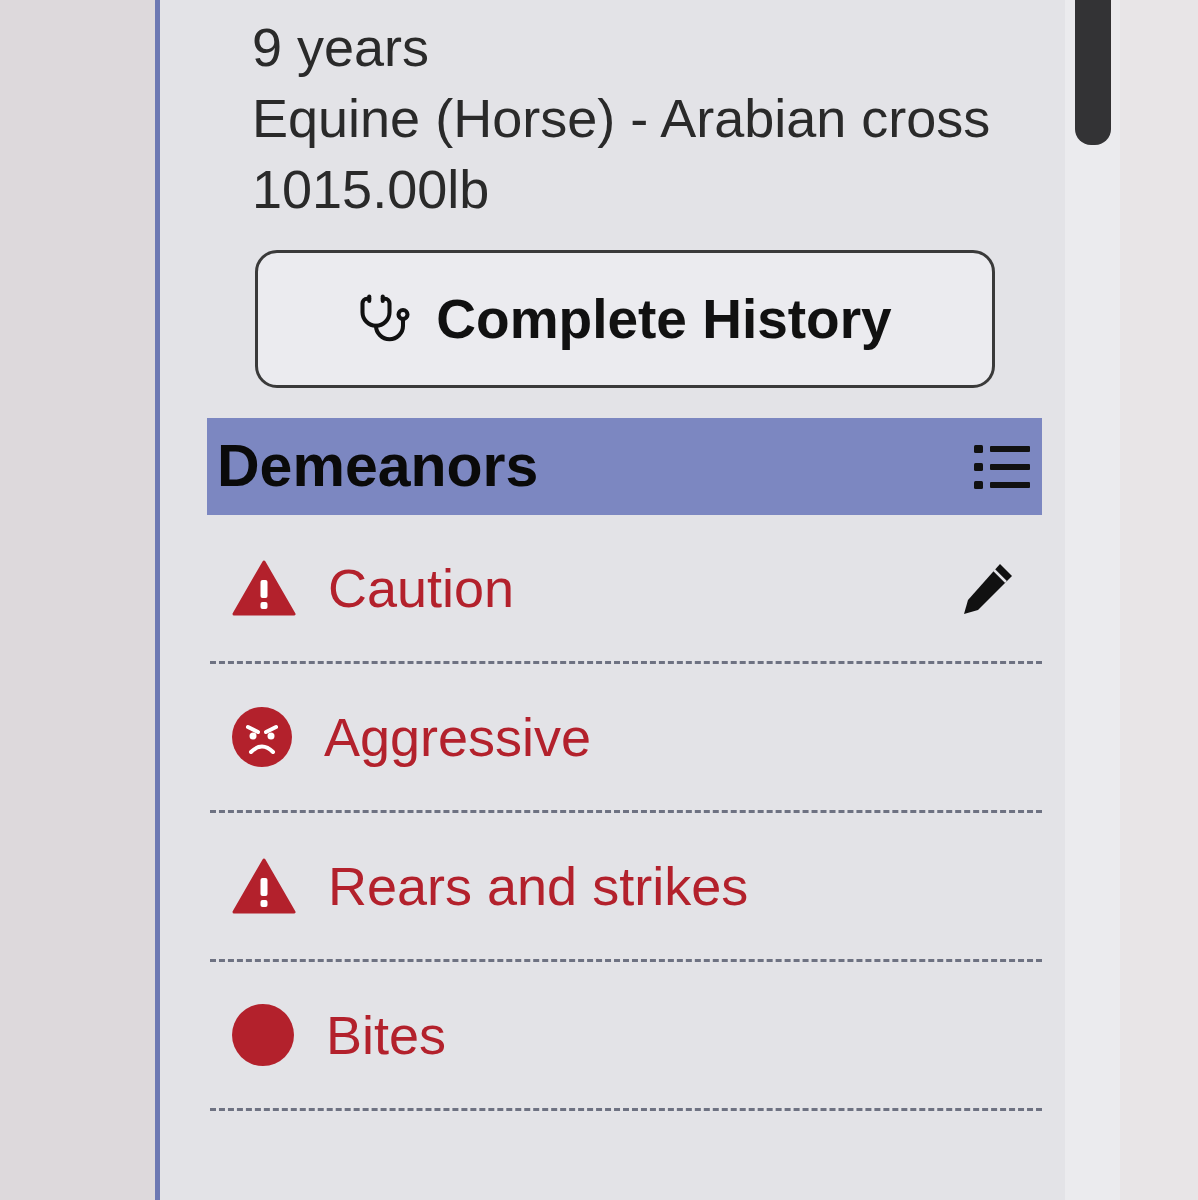 The height and width of the screenshot is (1200, 1198). Describe the element at coordinates (371, 189) in the screenshot. I see `detail-text: 1015.00lb` at that location.